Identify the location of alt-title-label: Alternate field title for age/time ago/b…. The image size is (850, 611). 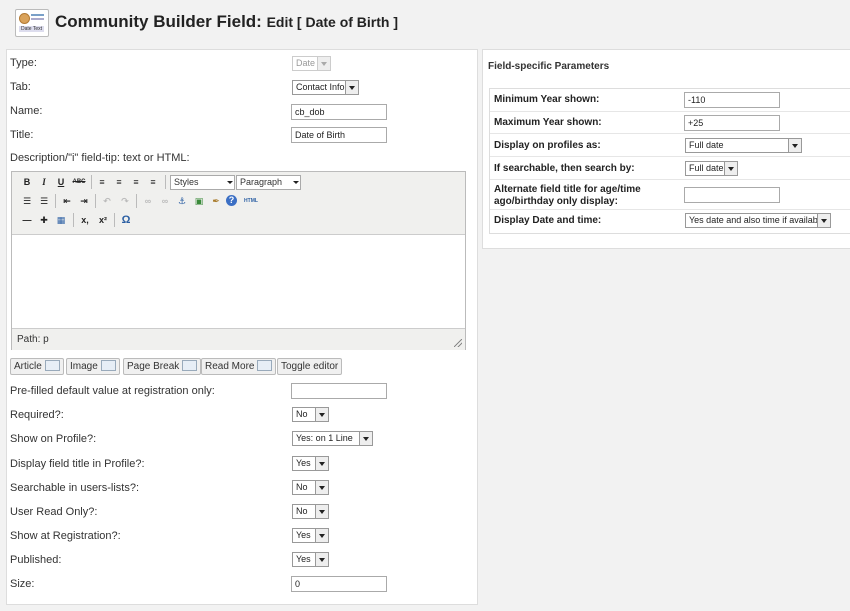
(567, 196).